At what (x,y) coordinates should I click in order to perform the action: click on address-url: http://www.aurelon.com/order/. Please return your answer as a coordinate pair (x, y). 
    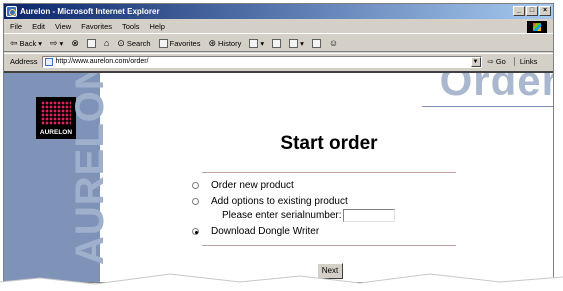
    Looking at the image, I should click on (102, 61).